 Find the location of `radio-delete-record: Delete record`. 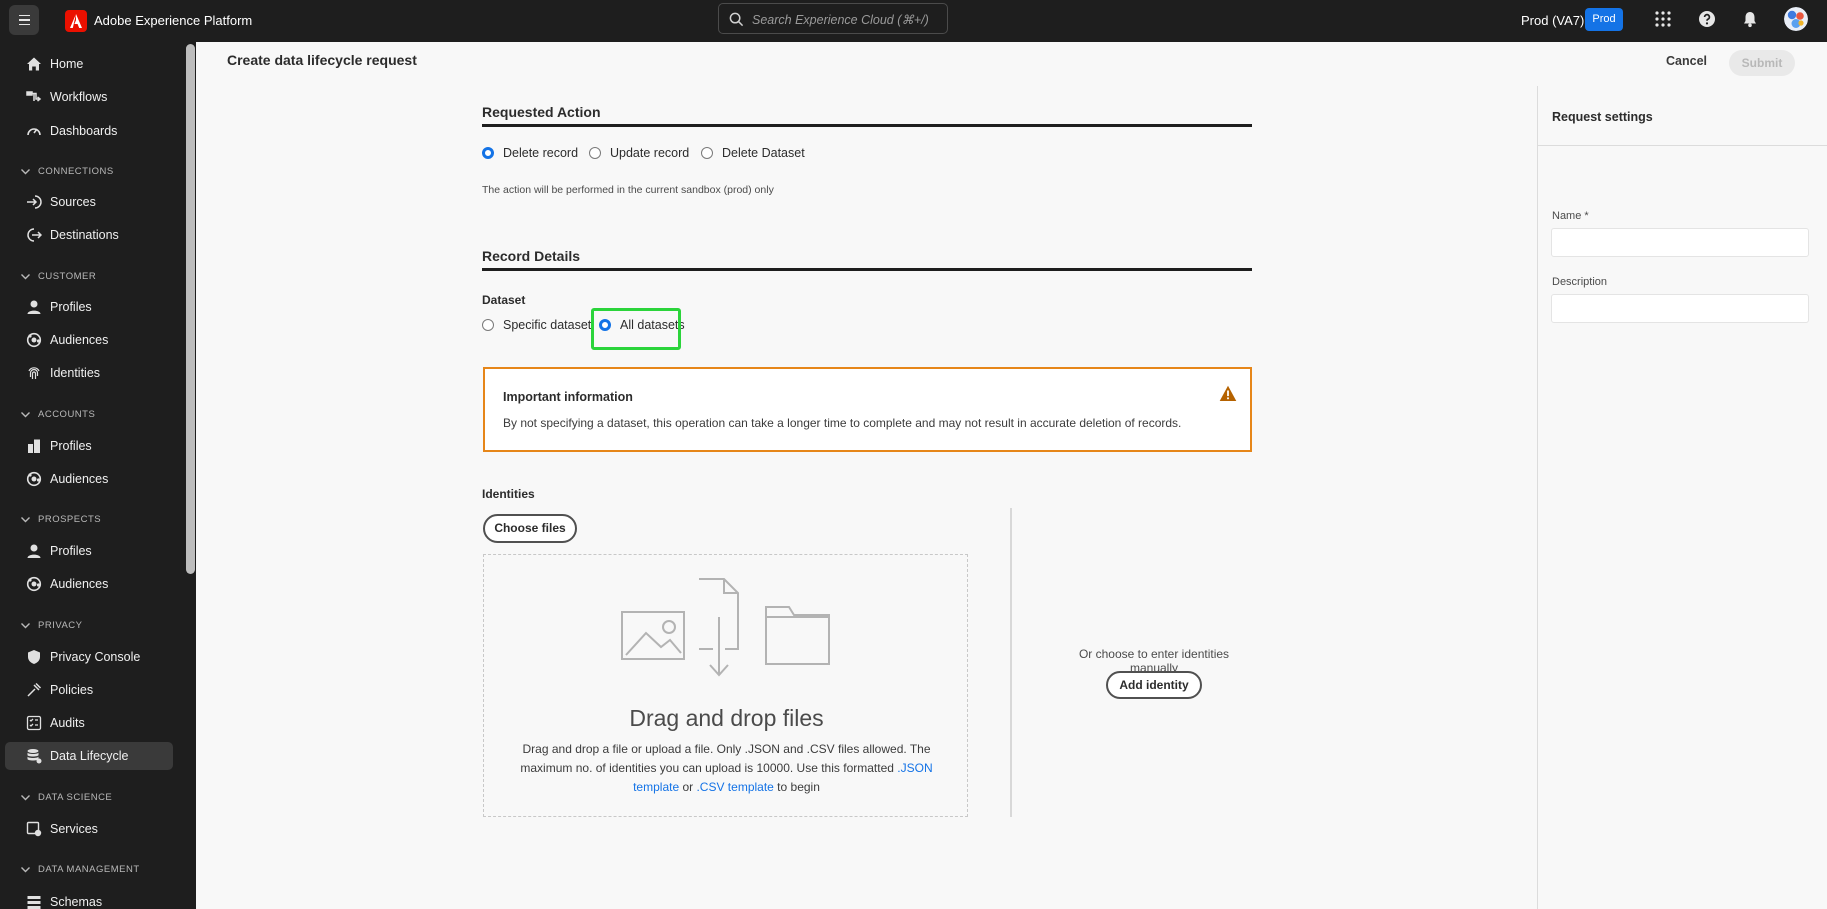

radio-delete-record: Delete record is located at coordinates (530, 153).